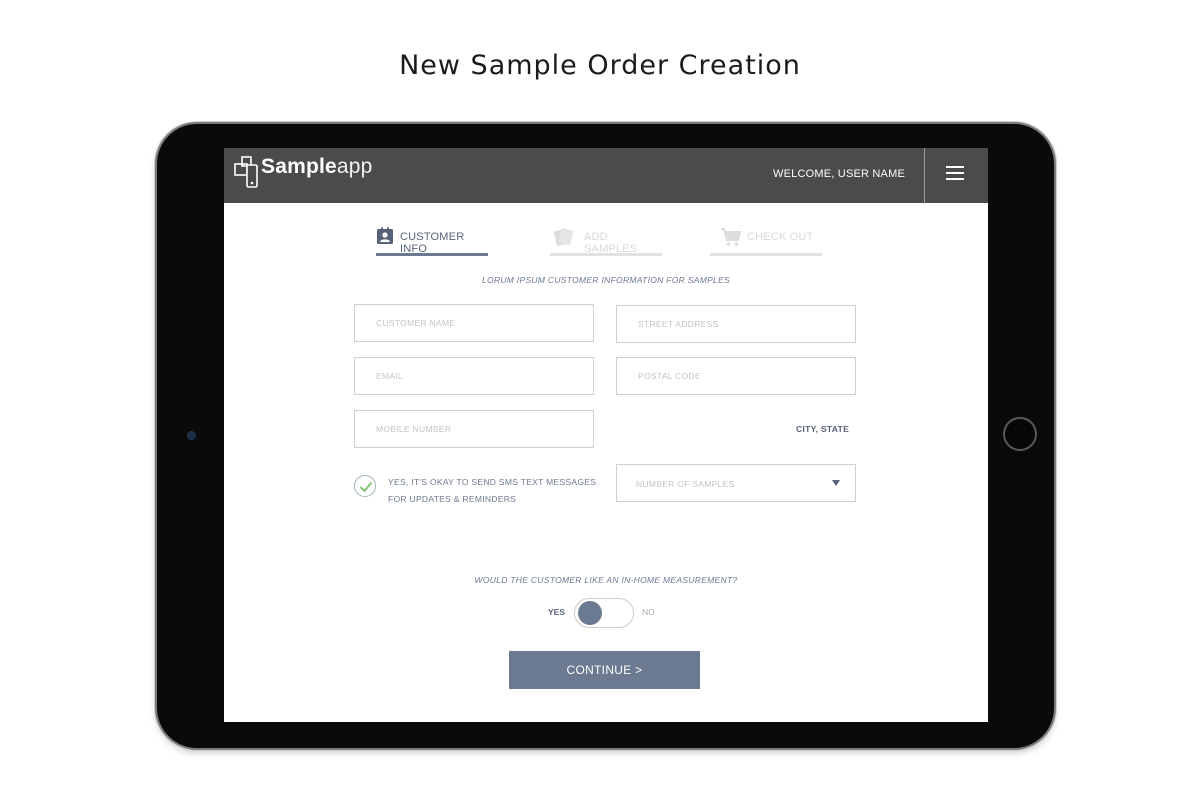 This screenshot has width=1200, height=800. What do you see at coordinates (731, 238) in the screenshot?
I see `cart-icon` at bounding box center [731, 238].